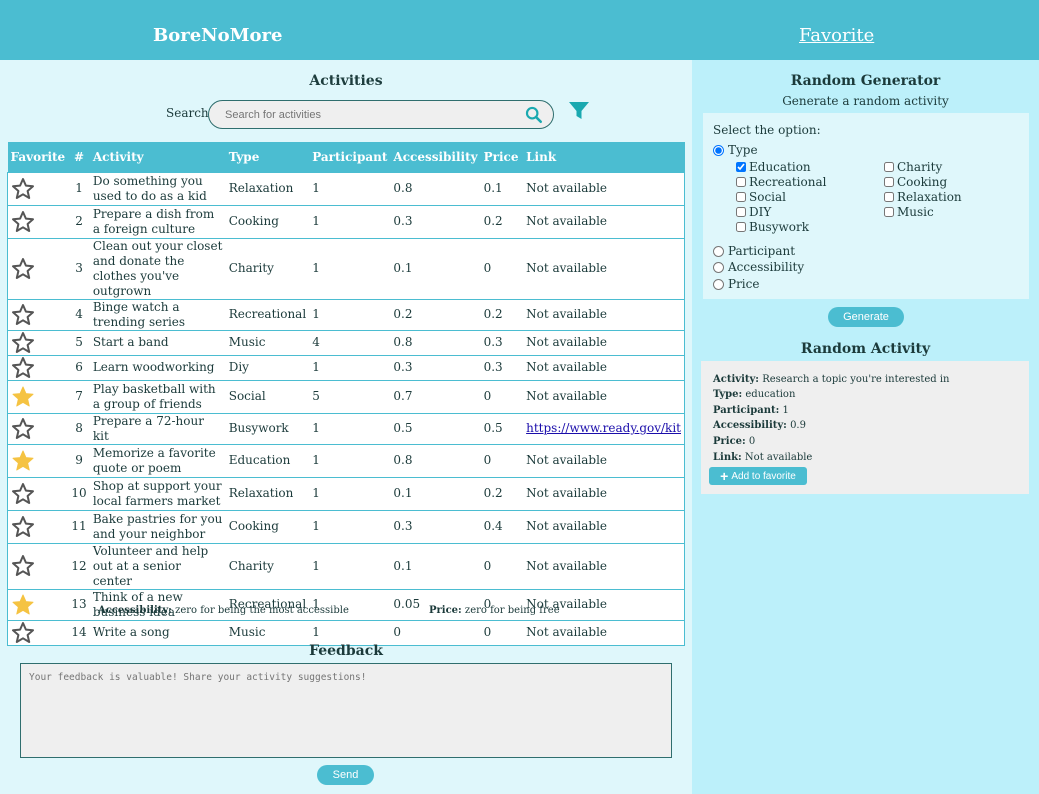 The height and width of the screenshot is (794, 1039). I want to click on checkbox-cooking: Cooking, so click(915, 182).